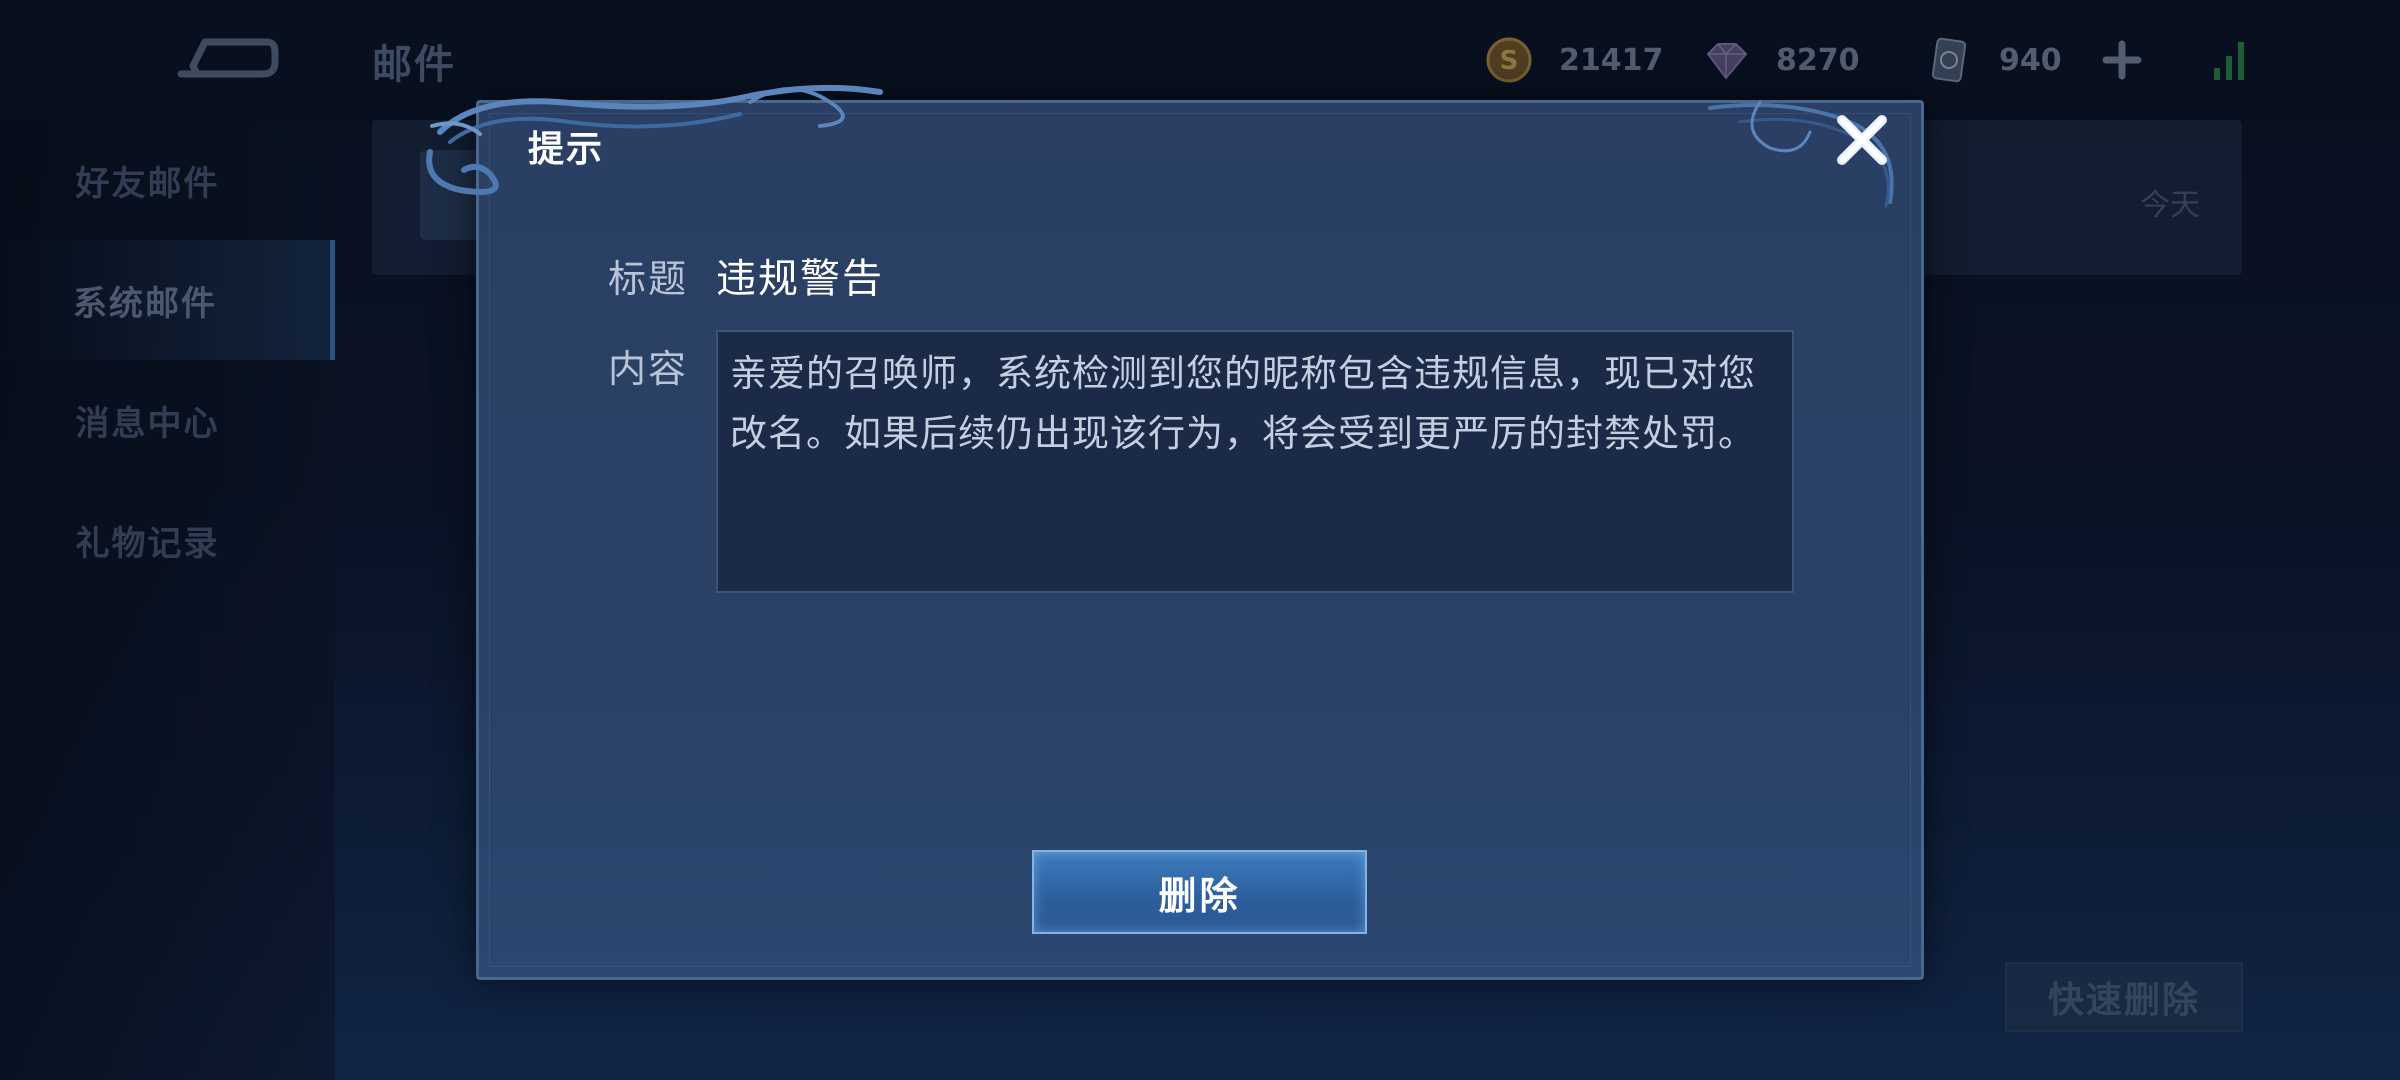 This screenshot has height=1080, width=2400. What do you see at coordinates (1862, 140) in the screenshot?
I see `close-icon` at bounding box center [1862, 140].